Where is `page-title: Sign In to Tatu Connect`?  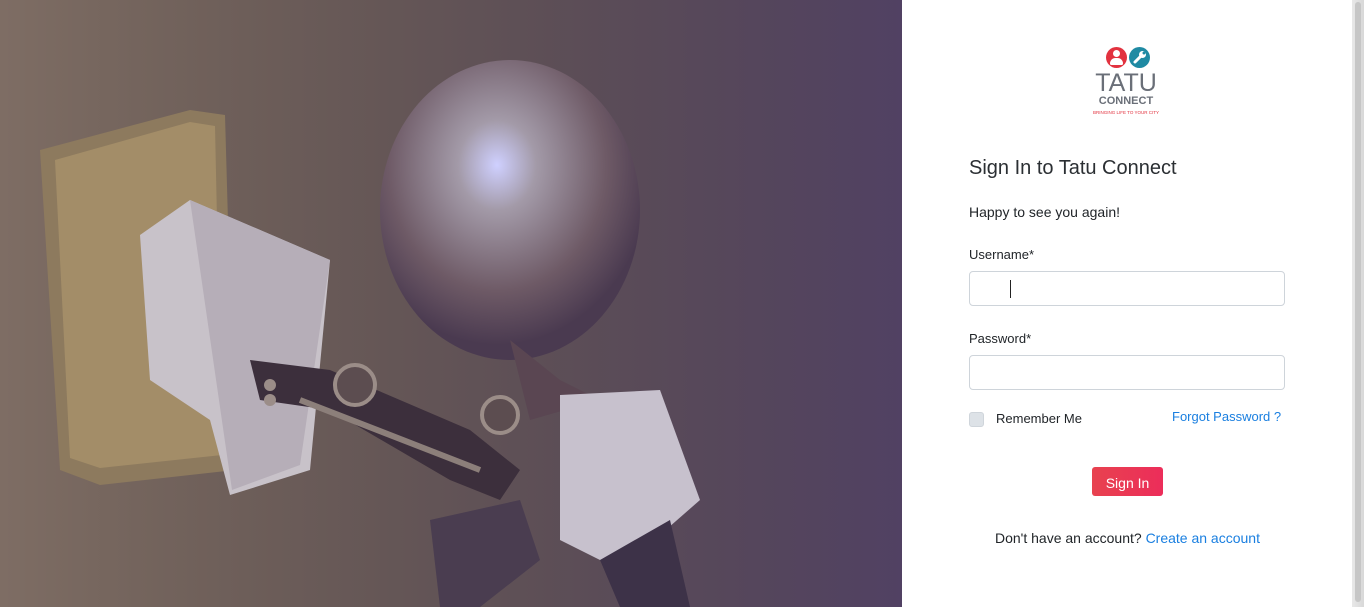 page-title: Sign In to Tatu Connect is located at coordinates (1073, 168).